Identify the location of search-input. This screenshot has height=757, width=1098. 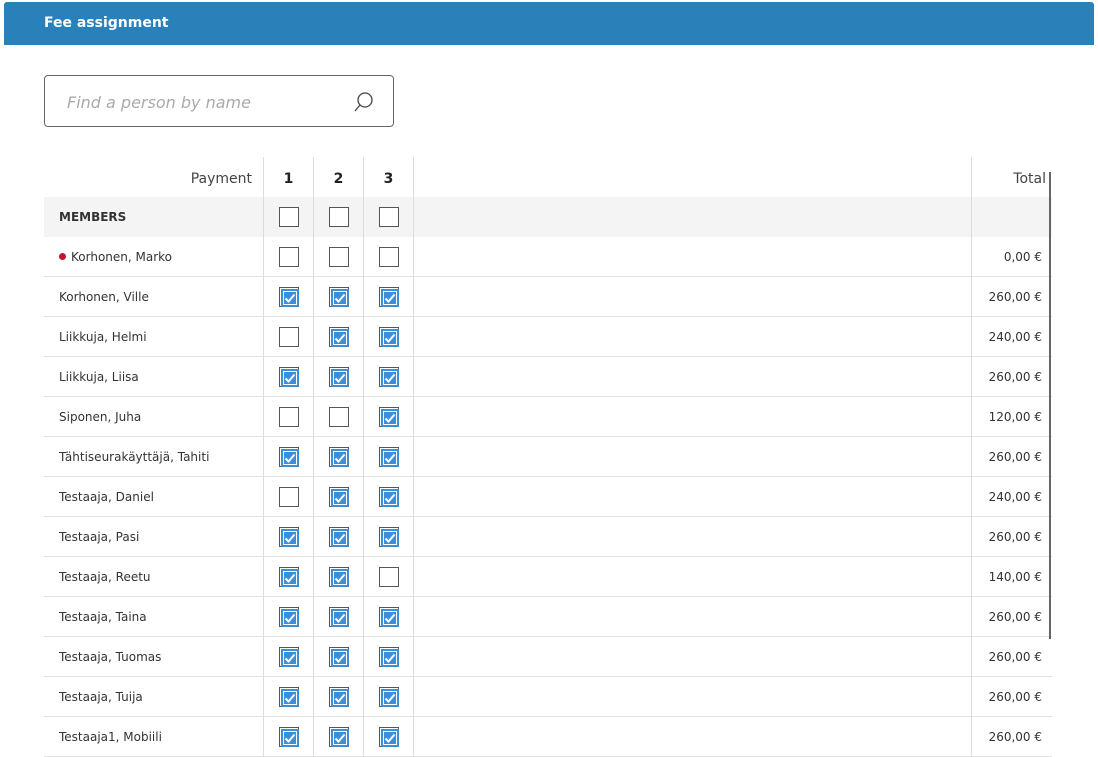
(205, 102).